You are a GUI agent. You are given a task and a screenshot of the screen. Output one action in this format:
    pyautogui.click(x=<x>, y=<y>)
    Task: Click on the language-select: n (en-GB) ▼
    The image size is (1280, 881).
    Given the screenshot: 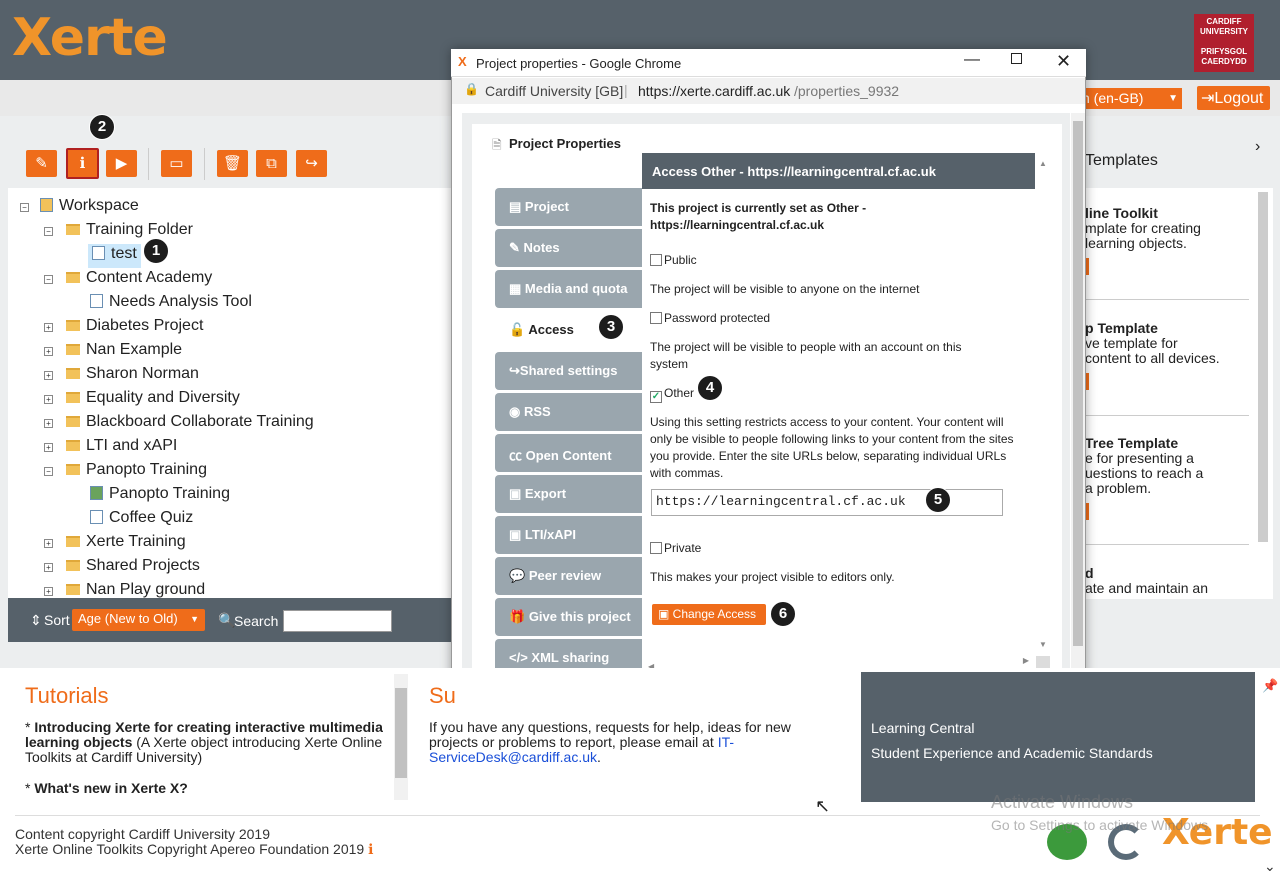 What is the action you would take?
    pyautogui.click(x=1130, y=98)
    